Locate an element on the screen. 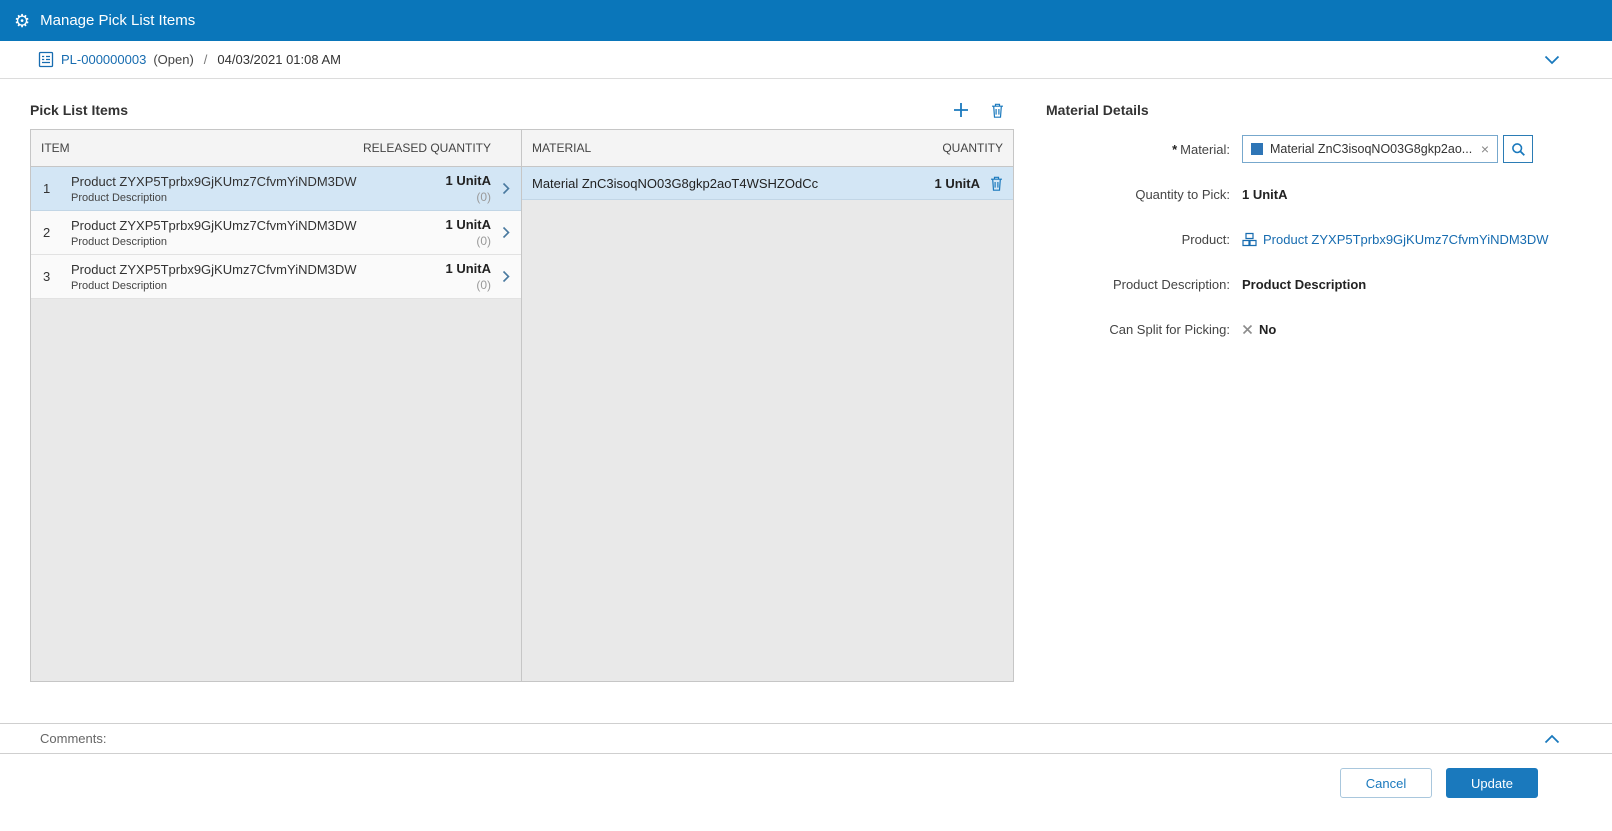  material-swatch-icon is located at coordinates (1257, 149).